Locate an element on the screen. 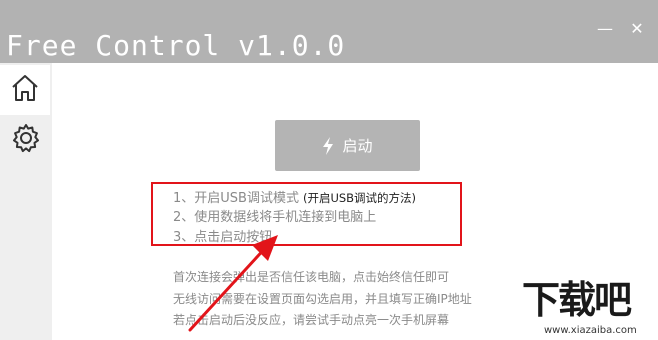 The width and height of the screenshot is (658, 340). gear-icon is located at coordinates (26, 140).